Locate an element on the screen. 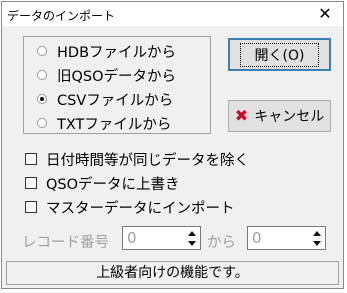  record-to-spinner: 0 is located at coordinates (286, 238).